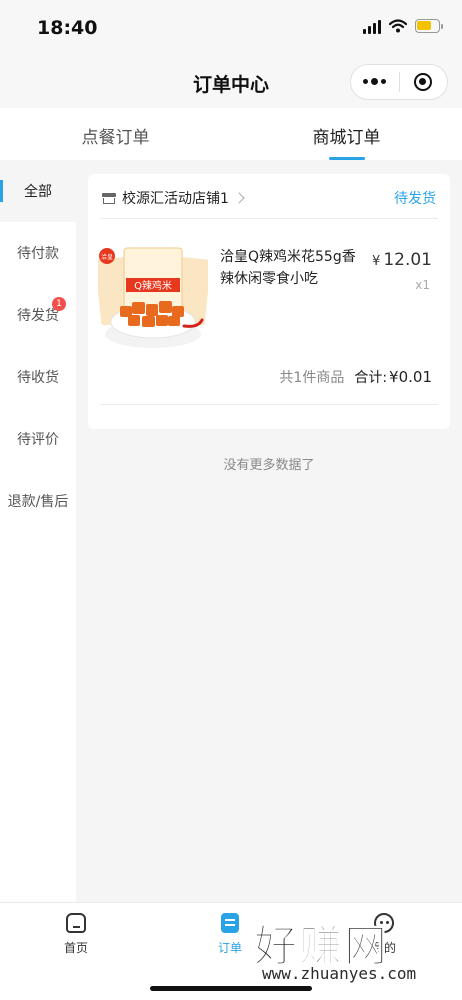 This screenshot has width=462, height=1000. What do you see at coordinates (38, 253) in the screenshot?
I see `side-item-pending-payment: 待付款` at bounding box center [38, 253].